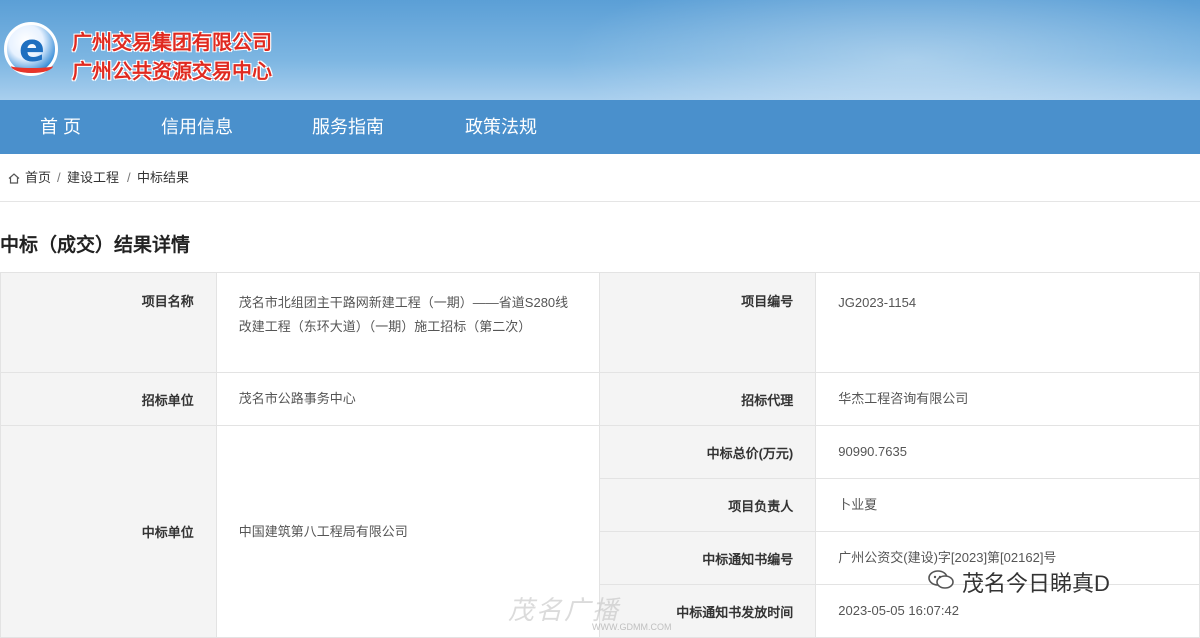  I want to click on project-name-label: 项目名称, so click(108, 322).